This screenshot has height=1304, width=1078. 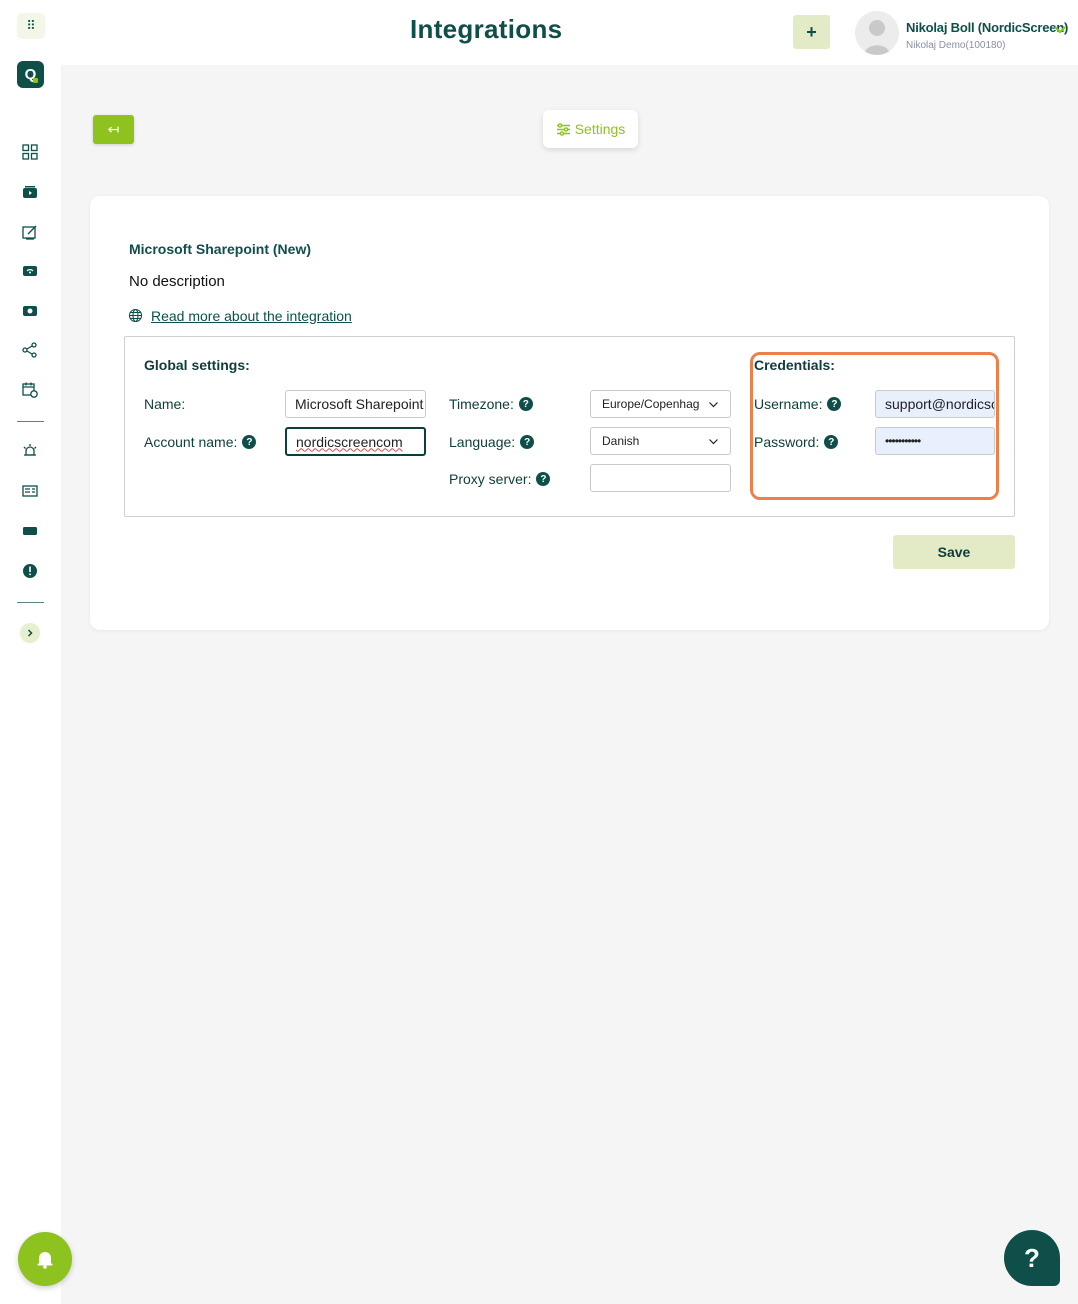 What do you see at coordinates (30, 350) in the screenshot?
I see `share-icon` at bounding box center [30, 350].